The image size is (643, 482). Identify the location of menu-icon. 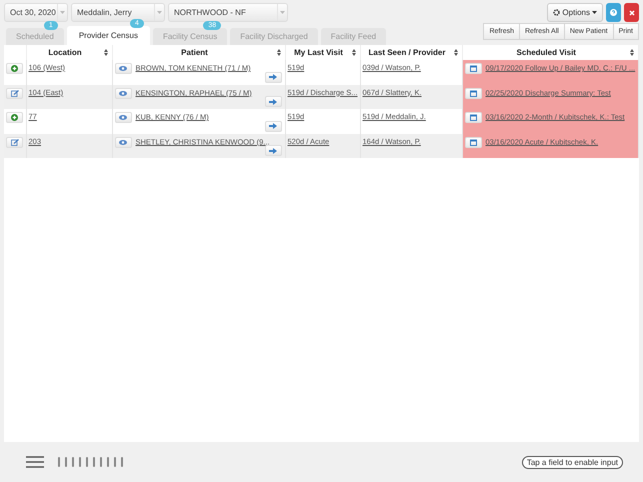
(35, 462).